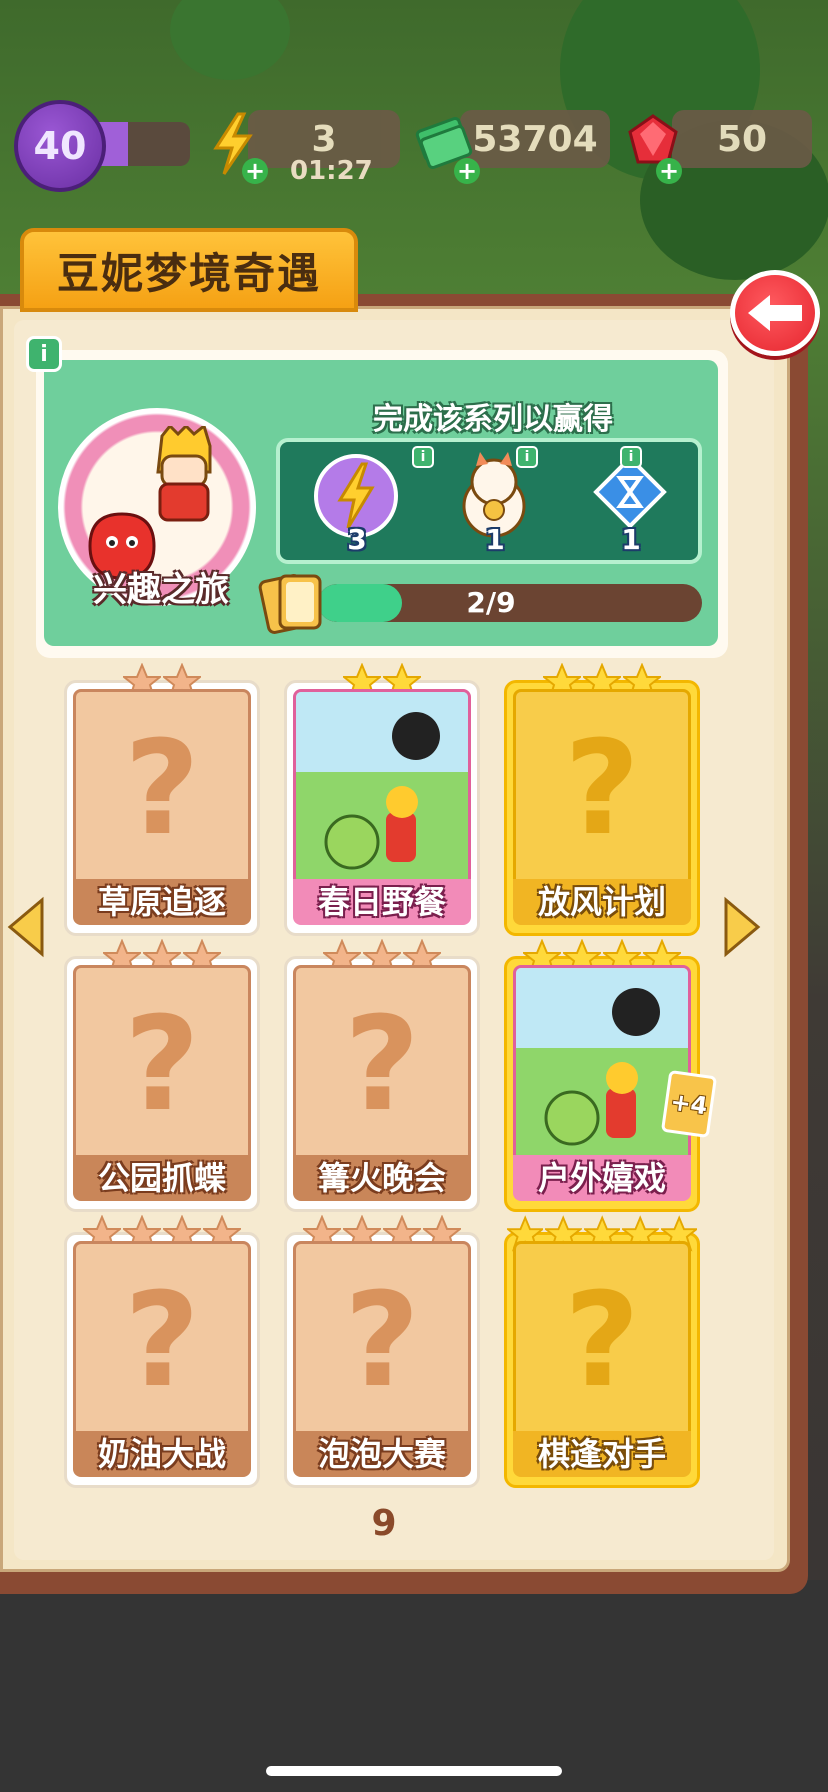 This screenshot has height=1792, width=828. What do you see at coordinates (255, 171) in the screenshot?
I see `add-energy-button: +` at bounding box center [255, 171].